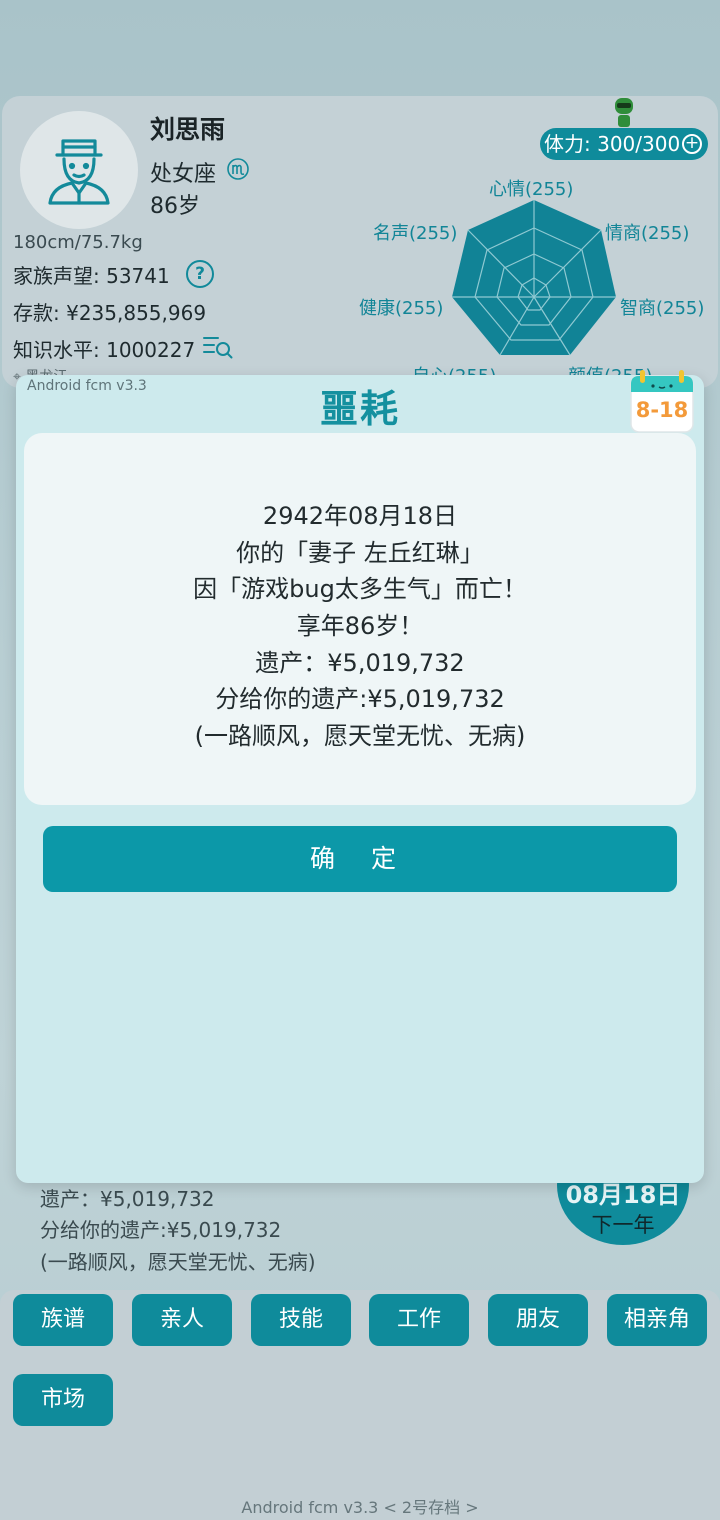  Describe the element at coordinates (657, 1320) in the screenshot. I see `nav-button-dating: 相亲角` at that location.